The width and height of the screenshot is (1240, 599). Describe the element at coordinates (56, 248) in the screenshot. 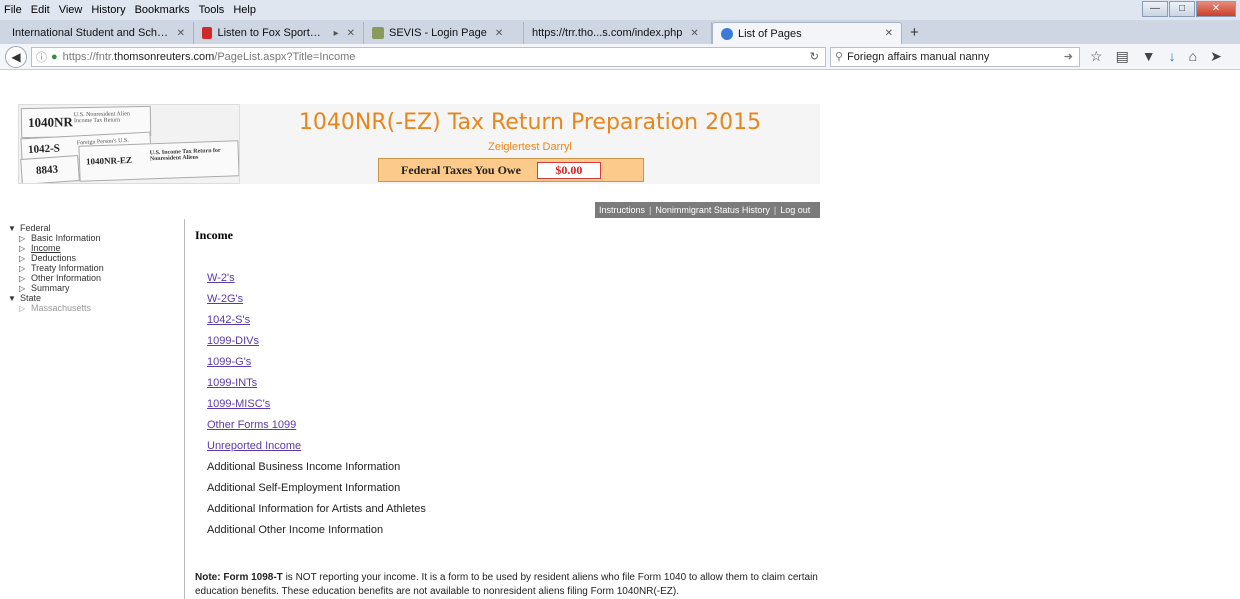

I see `sidebar-item-income: ▷ Income` at that location.